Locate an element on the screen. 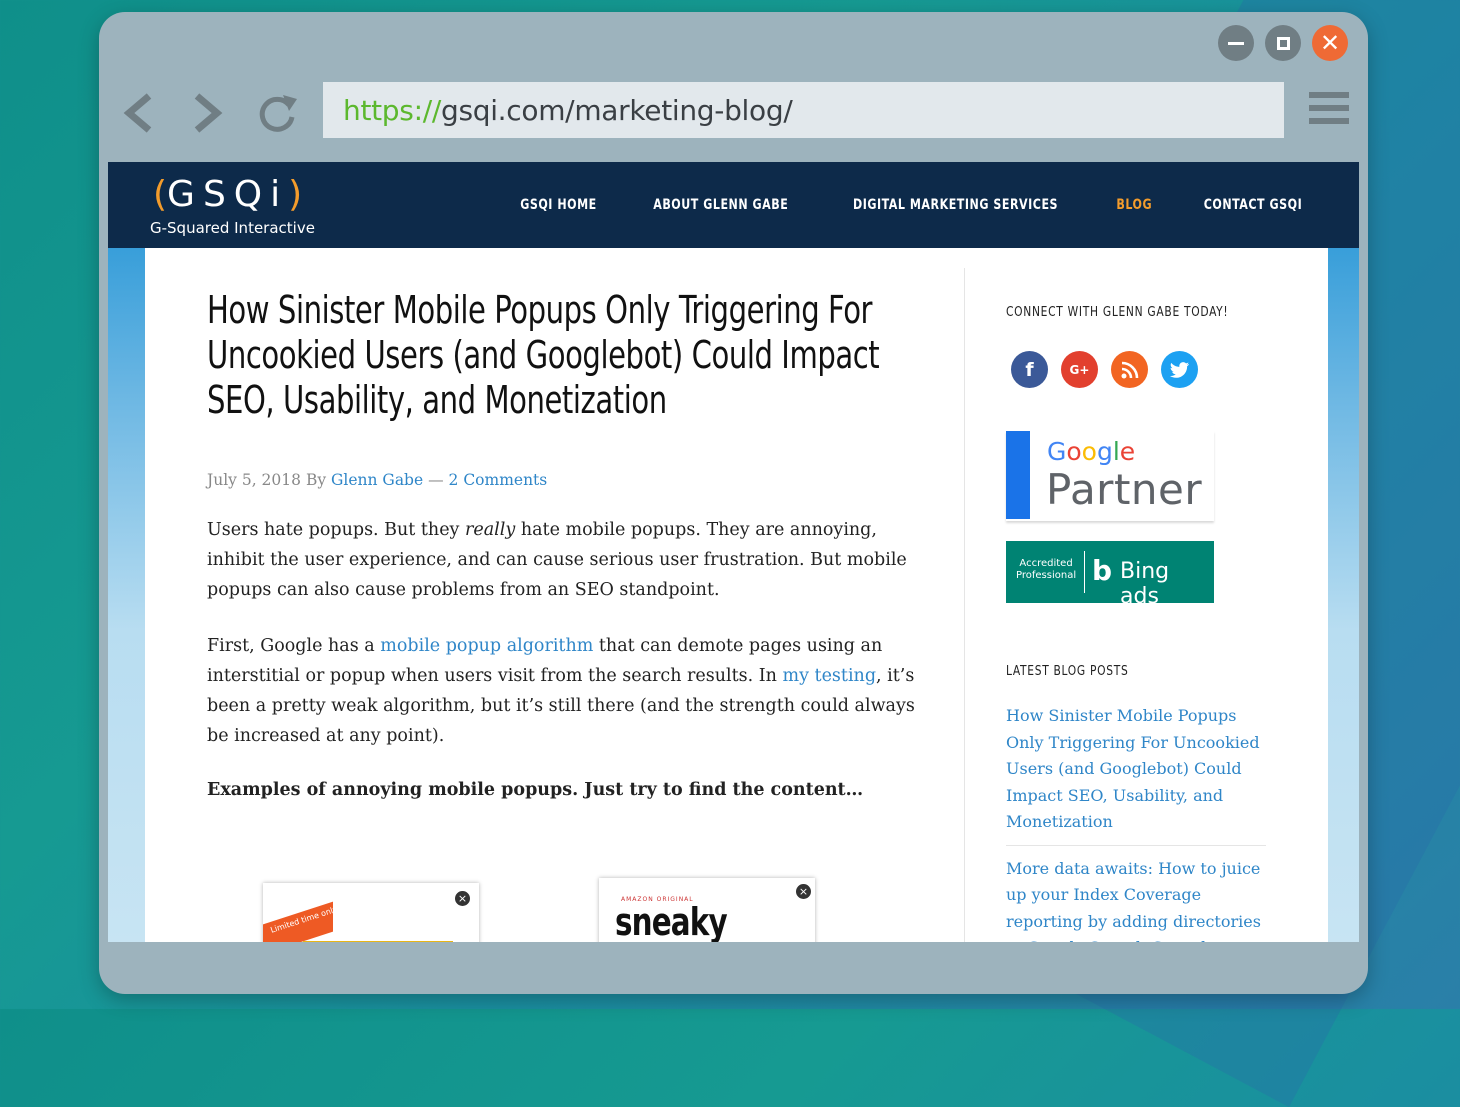 The image size is (1460, 1107). partner-text: Partner is located at coordinates (1124, 489).